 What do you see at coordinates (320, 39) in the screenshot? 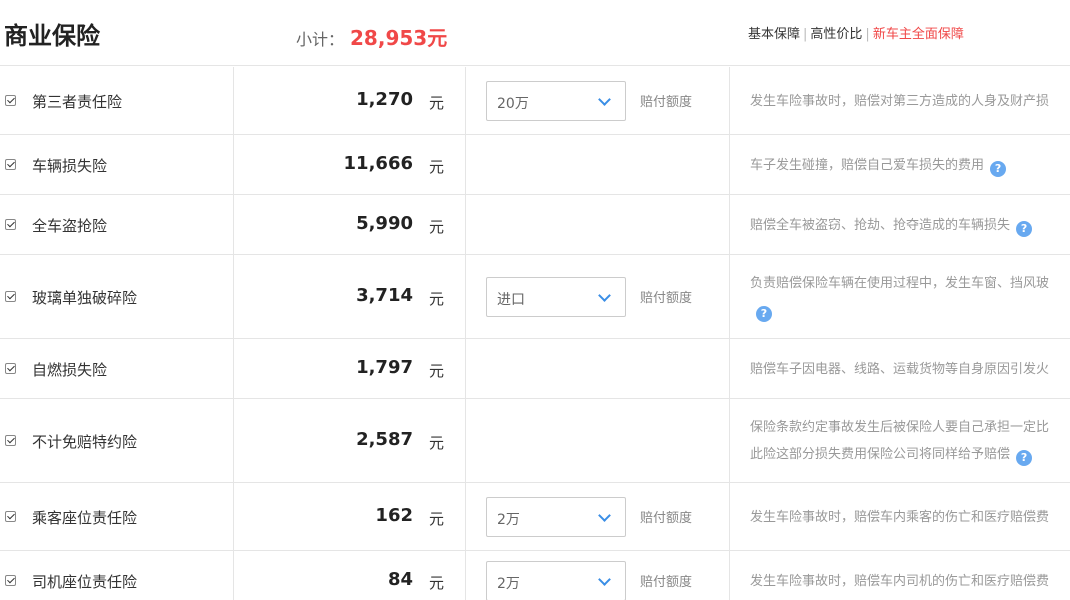
I see `subtotal-label: 小计：` at bounding box center [320, 39].